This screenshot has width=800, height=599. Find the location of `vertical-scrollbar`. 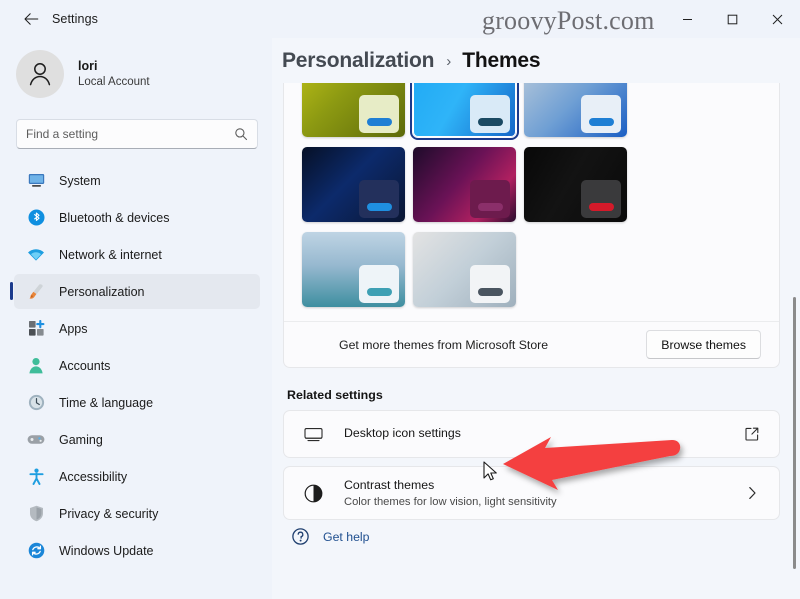

vertical-scrollbar is located at coordinates (794, 433).